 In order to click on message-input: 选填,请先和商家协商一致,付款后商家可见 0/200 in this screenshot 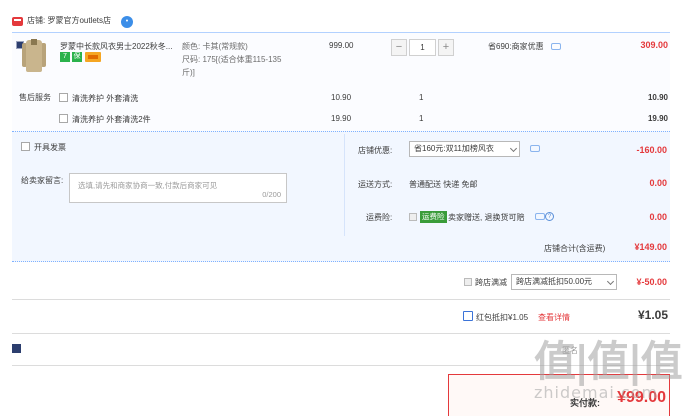, I will do `click(178, 188)`.